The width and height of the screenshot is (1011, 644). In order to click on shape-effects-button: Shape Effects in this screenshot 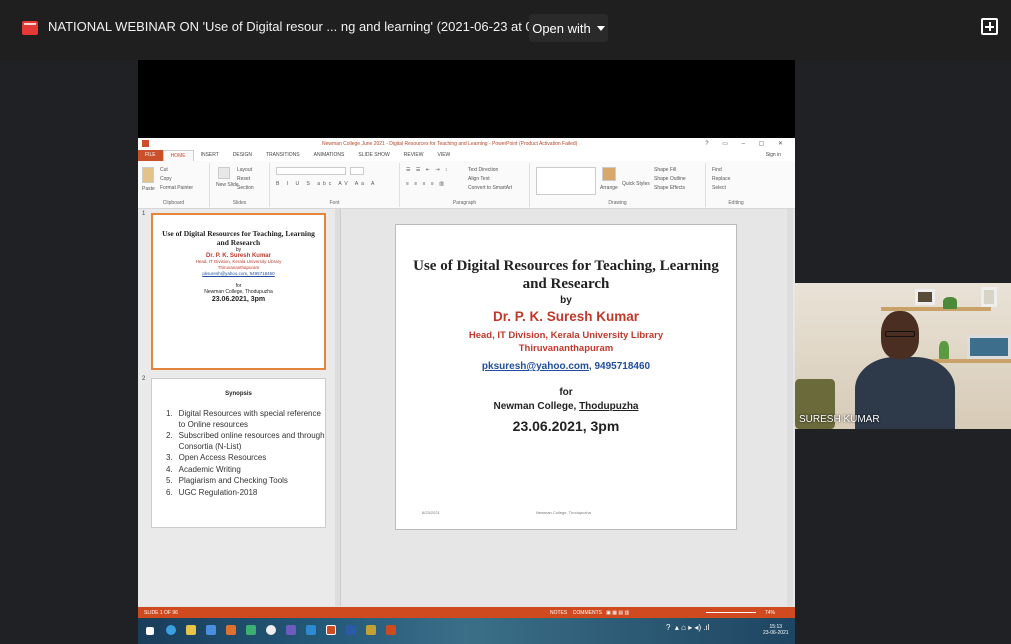, I will do `click(669, 188)`.